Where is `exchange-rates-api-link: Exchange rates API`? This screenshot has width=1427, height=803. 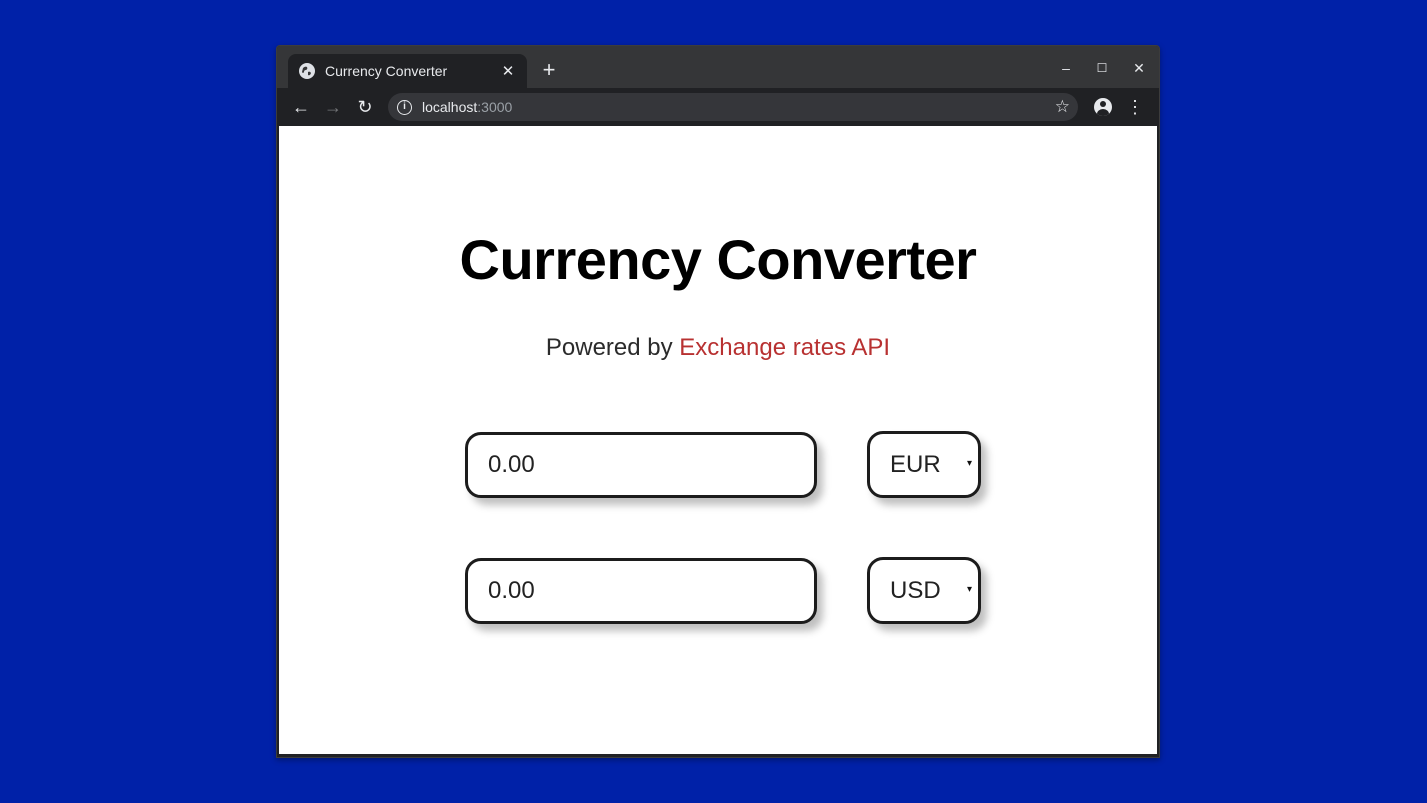 exchange-rates-api-link: Exchange rates API is located at coordinates (784, 347).